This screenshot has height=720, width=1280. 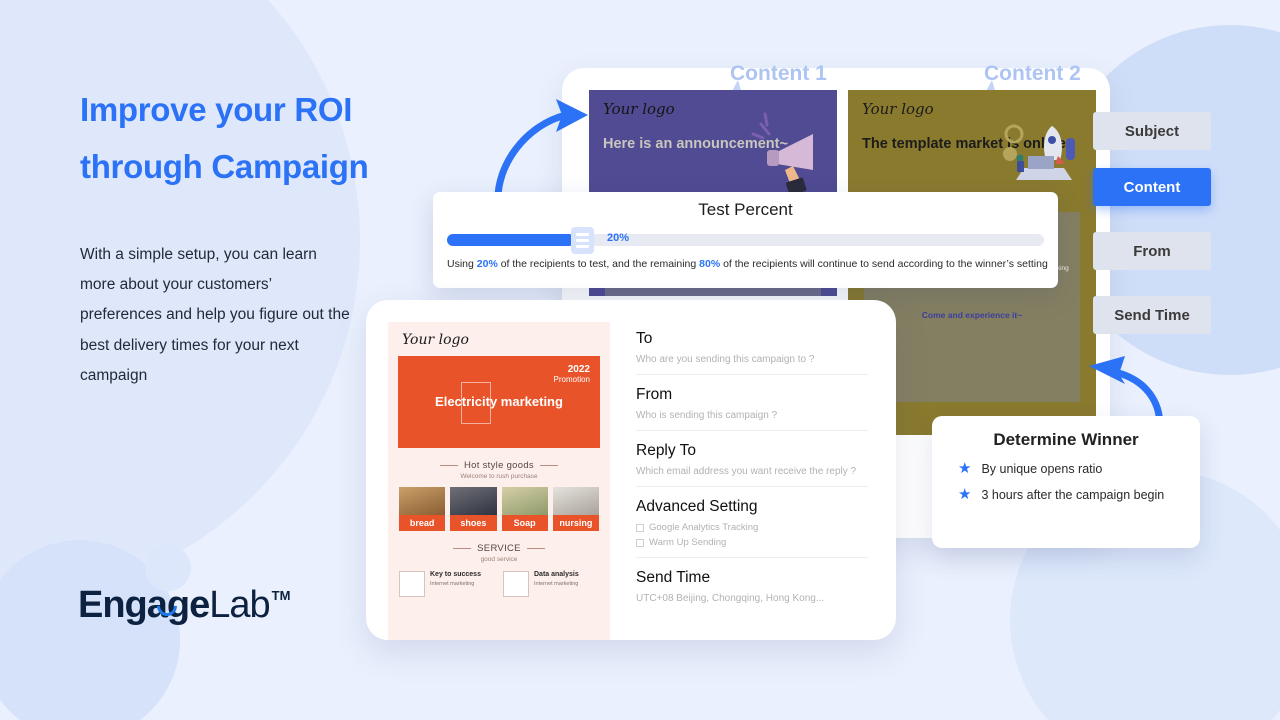 I want to click on tab-content: Content, so click(x=1152, y=187).